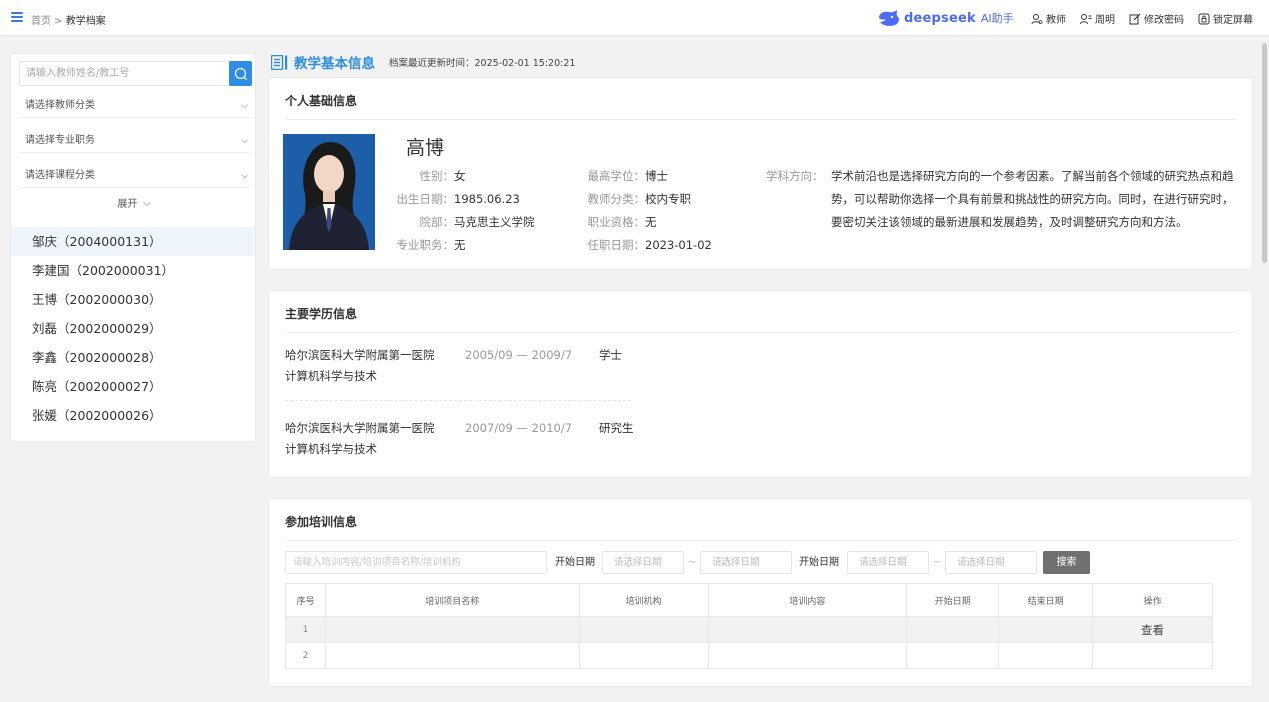 This screenshot has height=702, width=1269. Describe the element at coordinates (819, 562) in the screenshot. I see `start-date-label-2: 开始日期` at that location.